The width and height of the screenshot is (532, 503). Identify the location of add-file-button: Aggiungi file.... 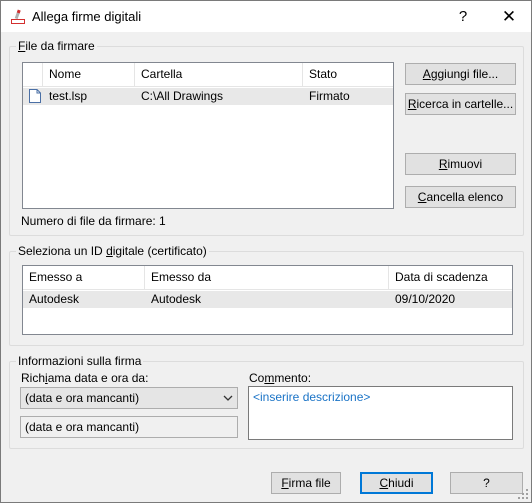
(460, 74).